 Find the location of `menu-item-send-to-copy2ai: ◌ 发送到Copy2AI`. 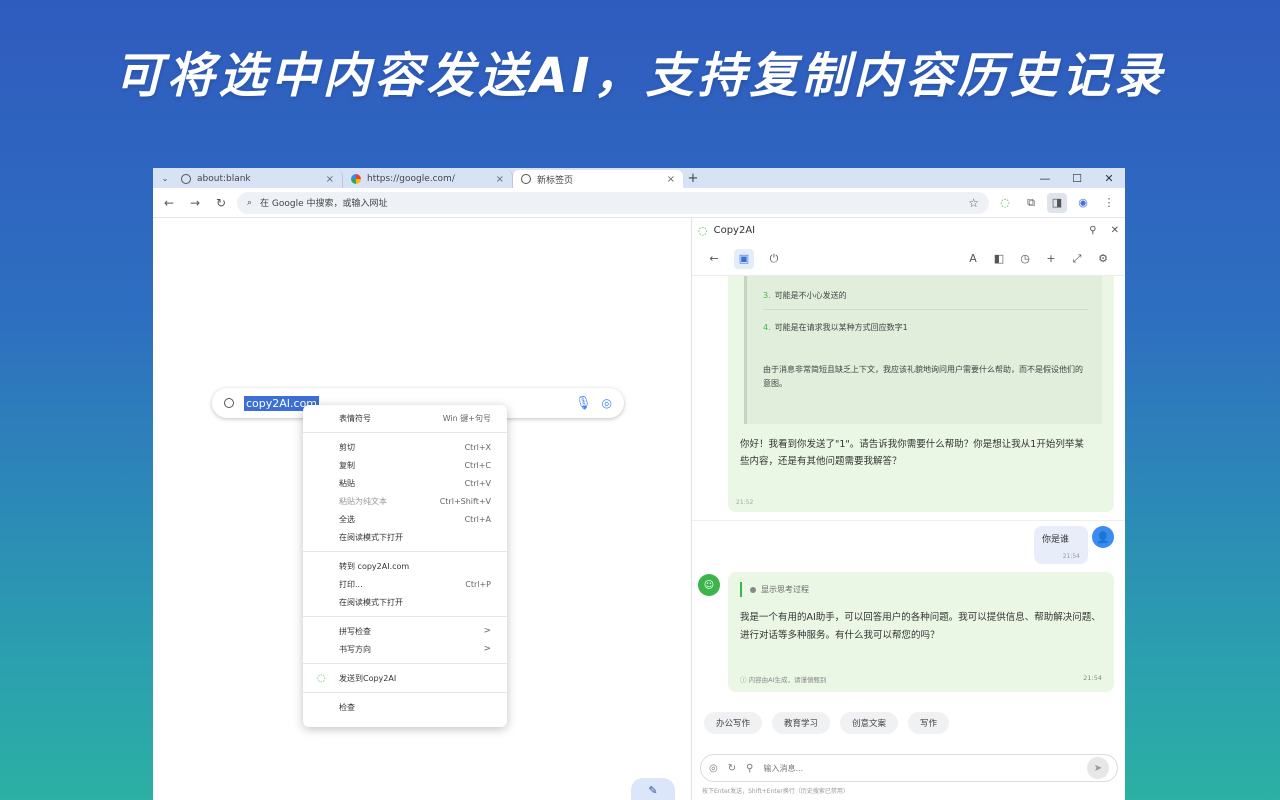

menu-item-send-to-copy2ai: ◌ 发送到Copy2AI is located at coordinates (405, 678).